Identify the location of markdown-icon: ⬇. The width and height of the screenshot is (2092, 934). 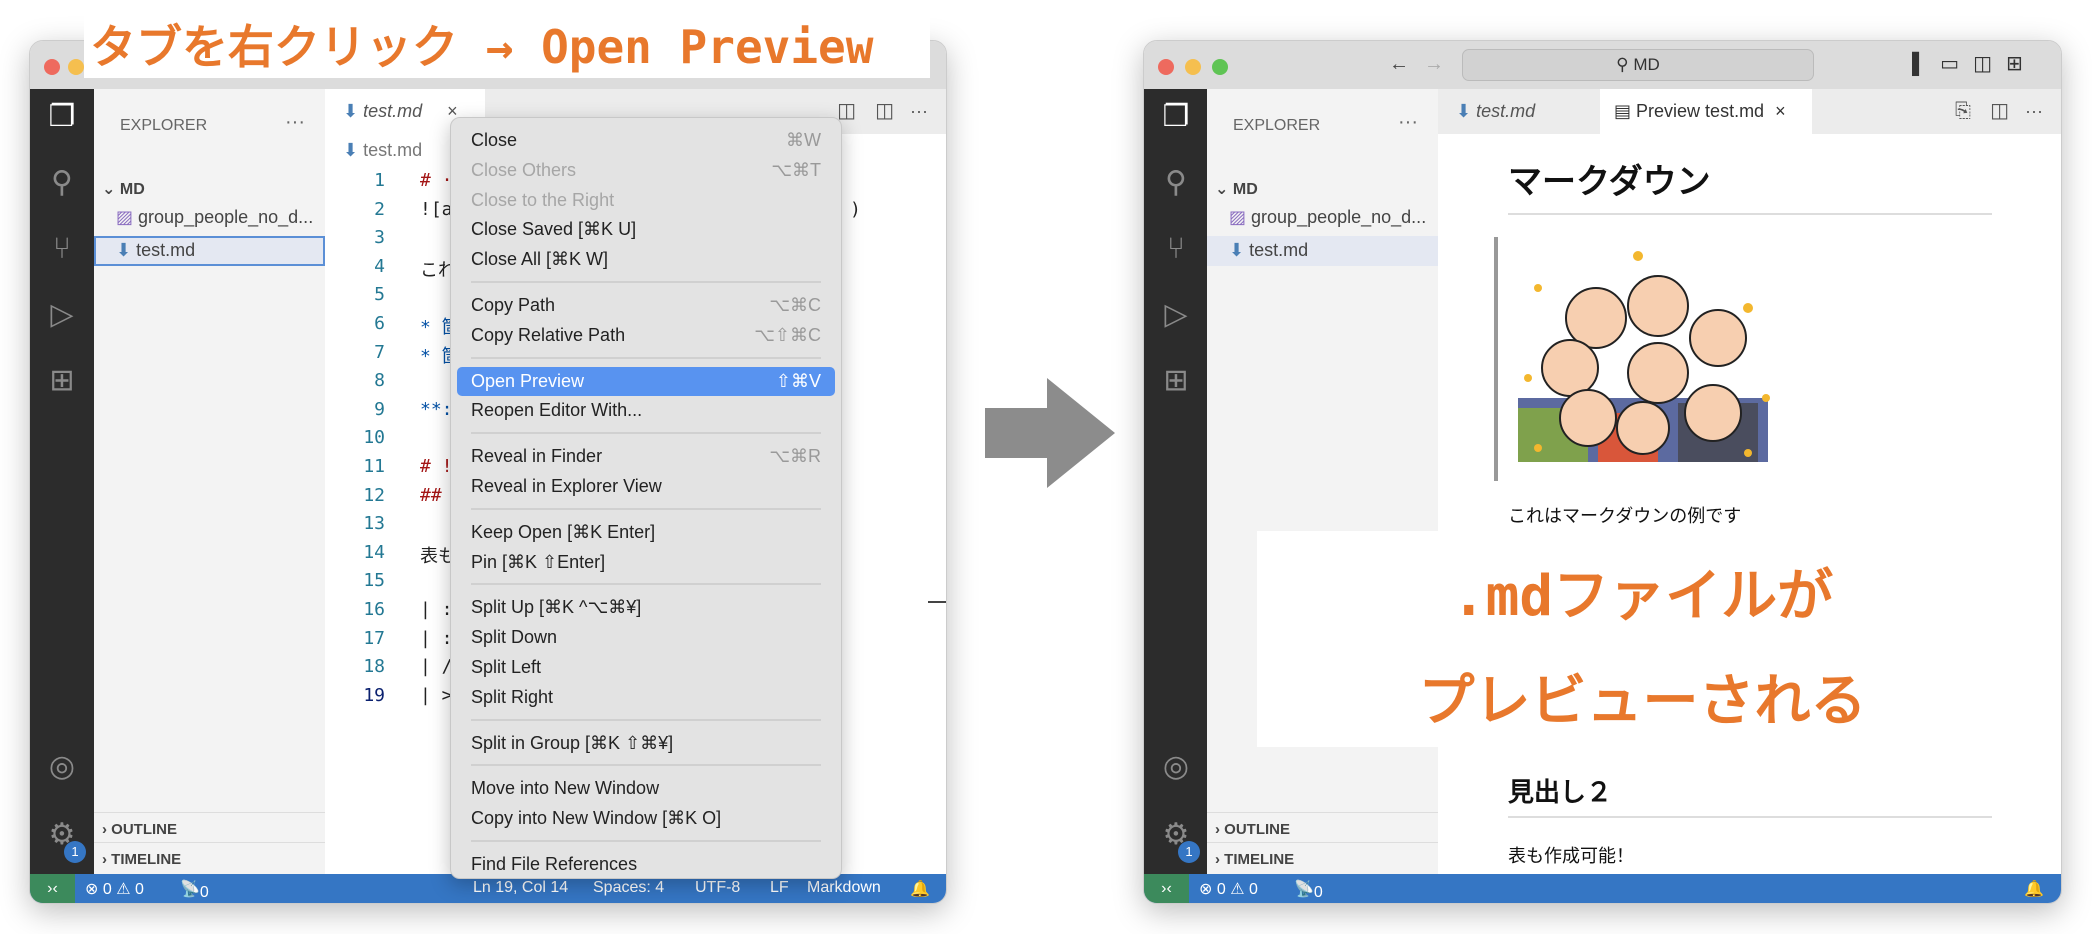
(1464, 111).